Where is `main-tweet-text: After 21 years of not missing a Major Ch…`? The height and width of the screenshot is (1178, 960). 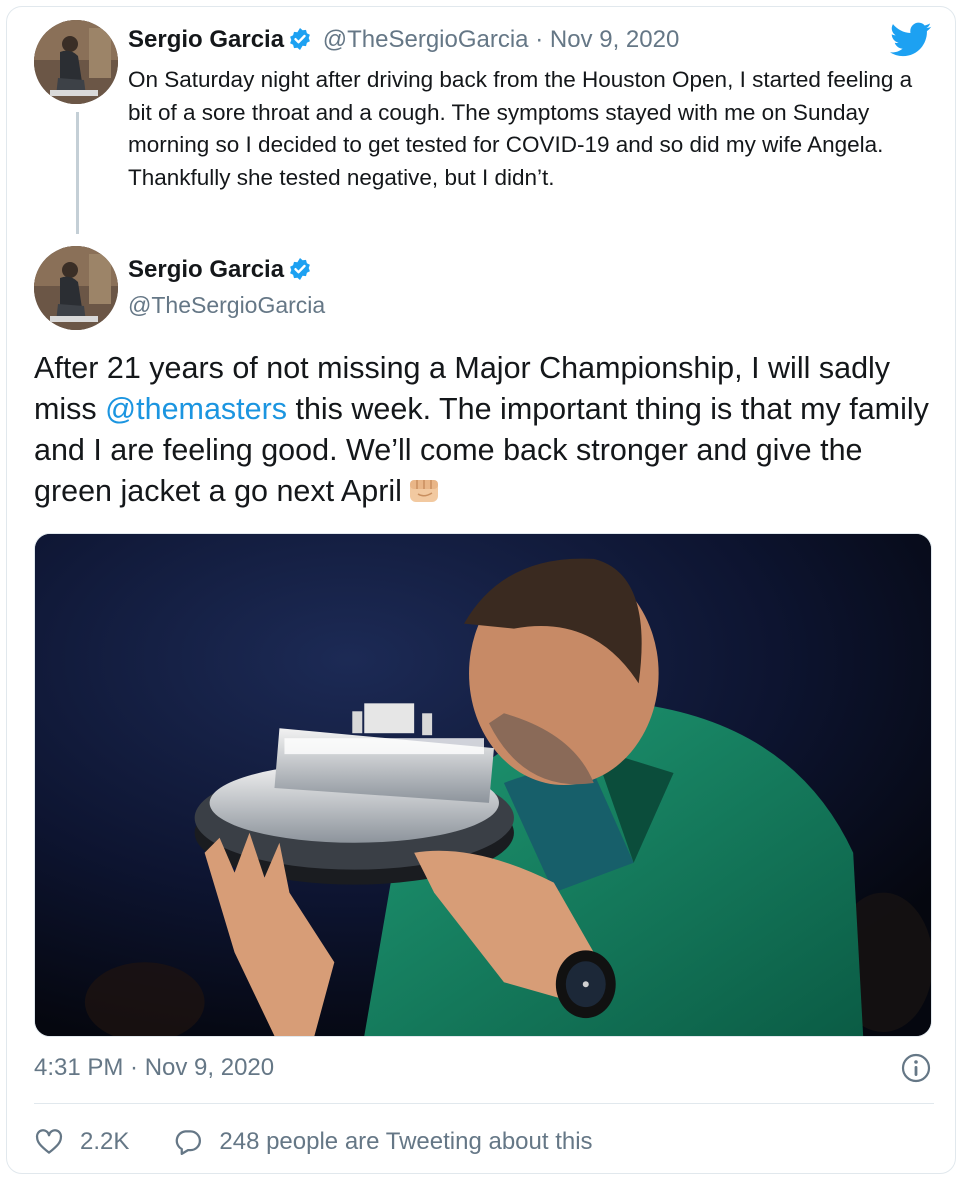 main-tweet-text: After 21 years of not missing a Major Ch… is located at coordinates (484, 430).